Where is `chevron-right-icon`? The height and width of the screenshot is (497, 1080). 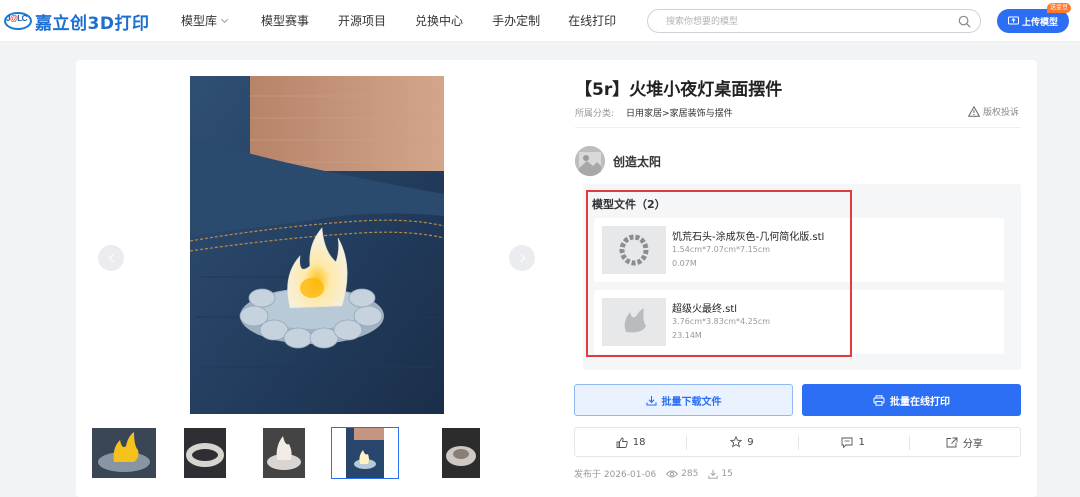 chevron-right-icon is located at coordinates (520, 258).